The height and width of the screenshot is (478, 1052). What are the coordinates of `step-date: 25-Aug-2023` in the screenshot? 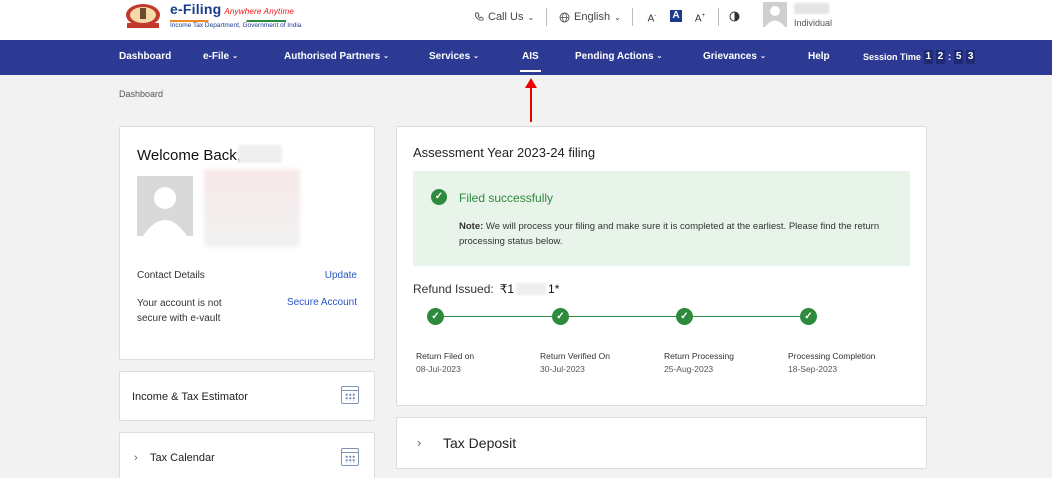 It's located at (689, 369).